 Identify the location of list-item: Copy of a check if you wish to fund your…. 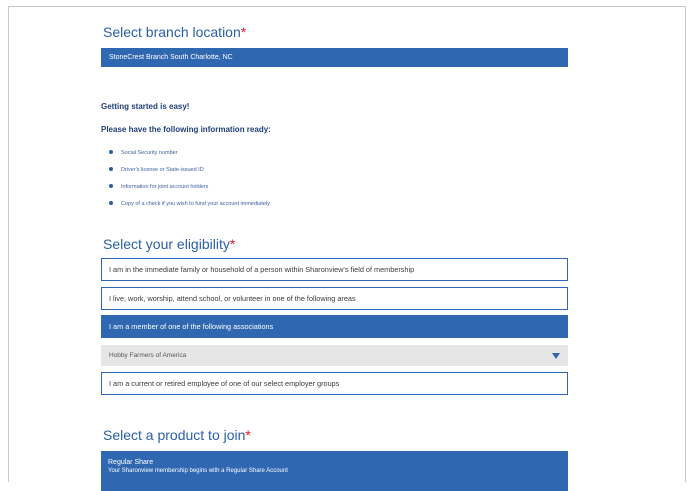
(189, 208).